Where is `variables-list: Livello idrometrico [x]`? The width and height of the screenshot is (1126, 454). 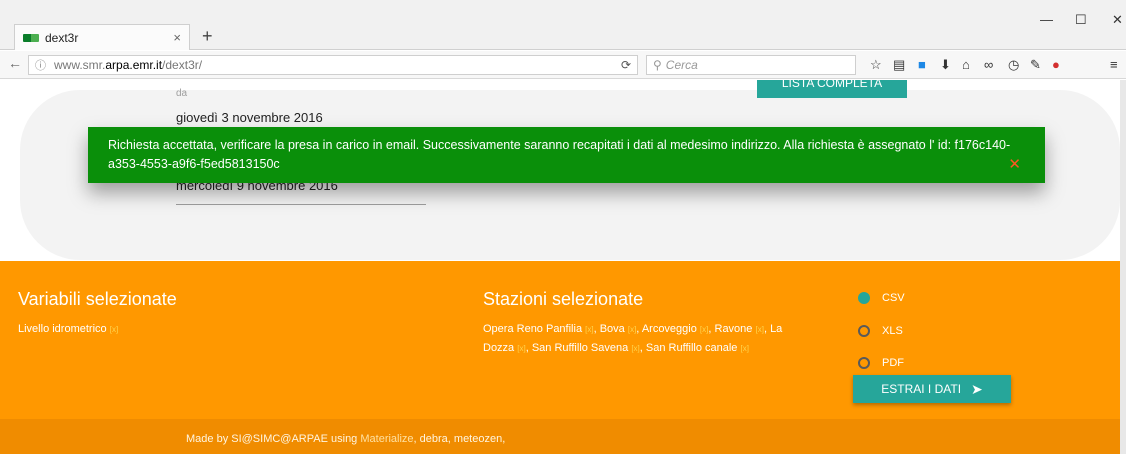 variables-list: Livello idrometrico [x] is located at coordinates (68, 329).